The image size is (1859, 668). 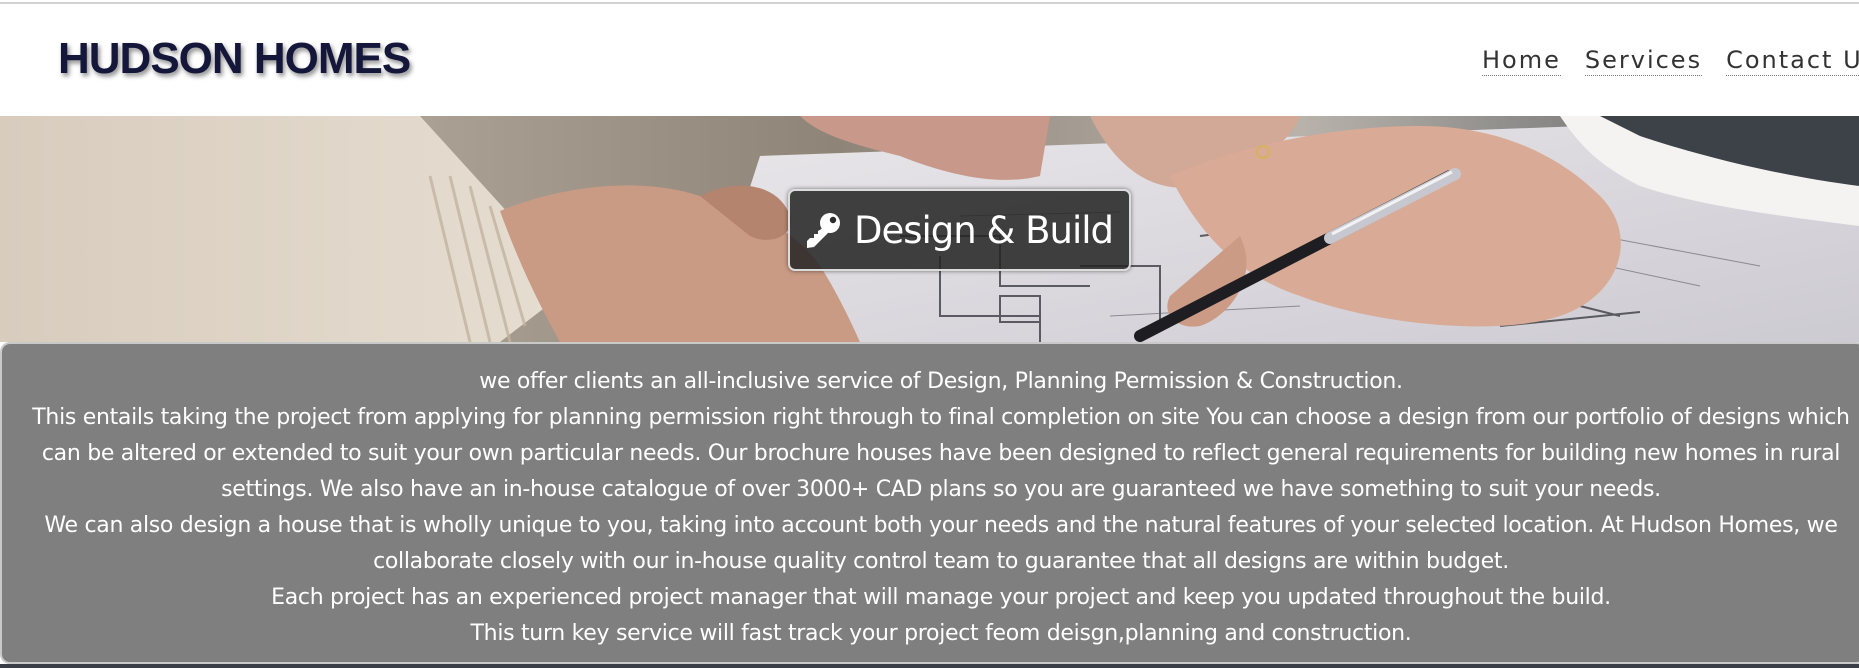 I want to click on hero-title: Design & Build, so click(x=984, y=230).